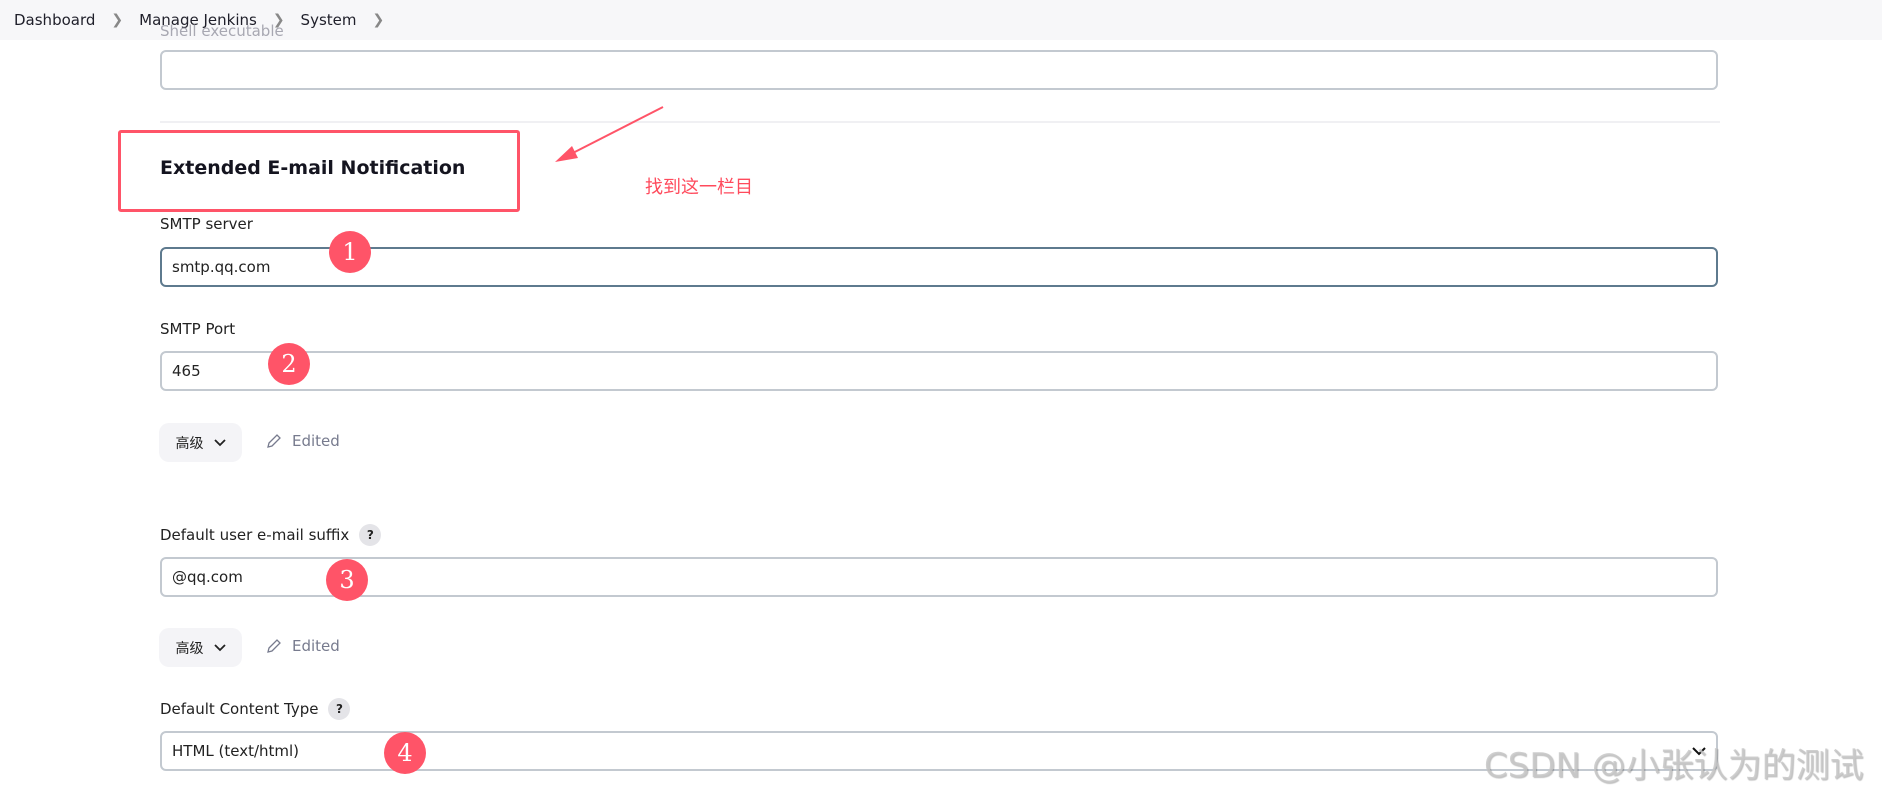  Describe the element at coordinates (222, 31) in the screenshot. I see `shell-executable-label: Shell executable` at that location.